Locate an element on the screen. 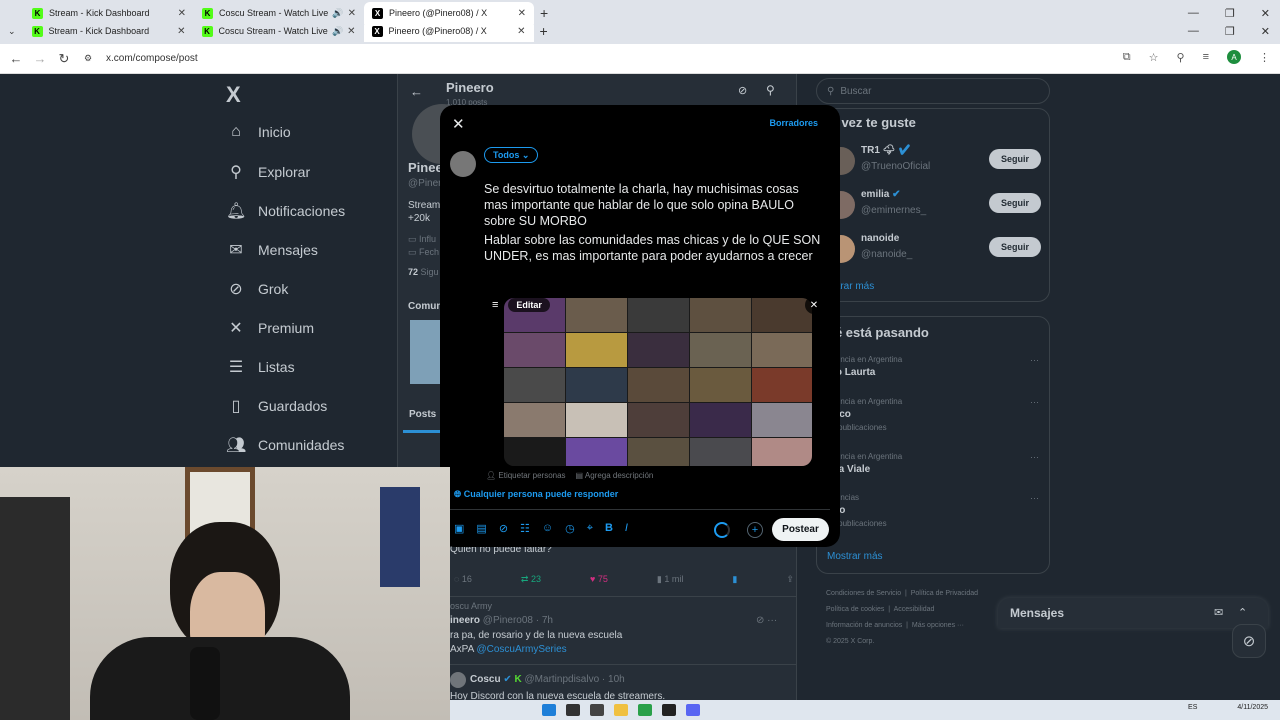 Image resolution: width=1280 pixels, height=720 pixels. reload-icon: ↻ is located at coordinates (64, 59).